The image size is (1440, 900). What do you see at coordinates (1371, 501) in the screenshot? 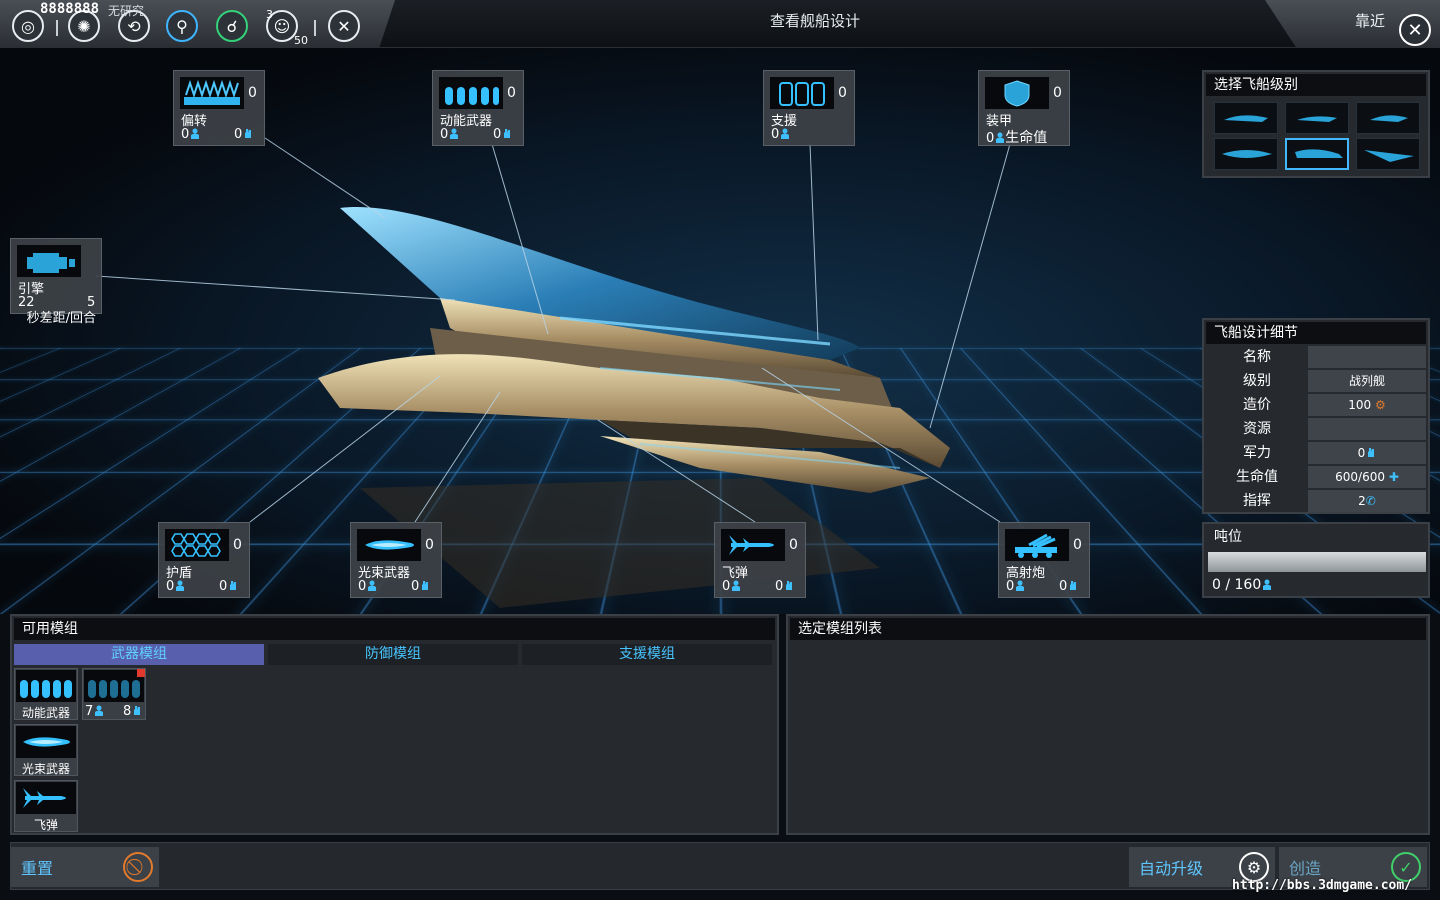
I see `satellite-icon: ✆` at bounding box center [1371, 501].